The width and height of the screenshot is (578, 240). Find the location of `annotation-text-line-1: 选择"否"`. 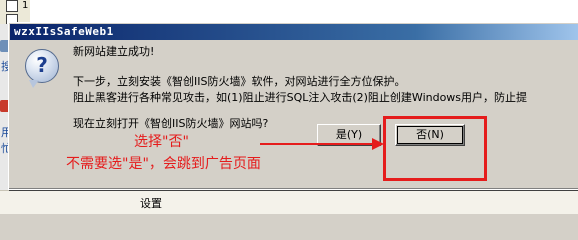

annotation-text-line-1: 选择"否" is located at coordinates (161, 142).